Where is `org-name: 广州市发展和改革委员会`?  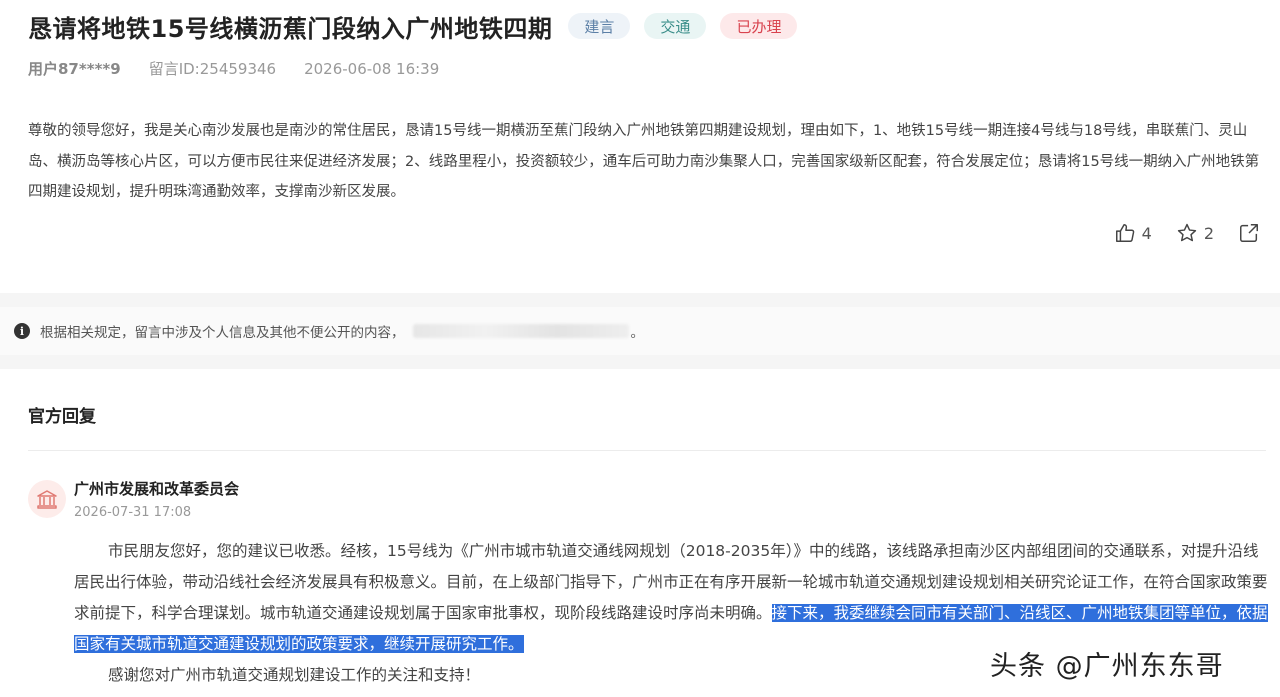
org-name: 广州市发展和改革委员会 is located at coordinates (157, 489).